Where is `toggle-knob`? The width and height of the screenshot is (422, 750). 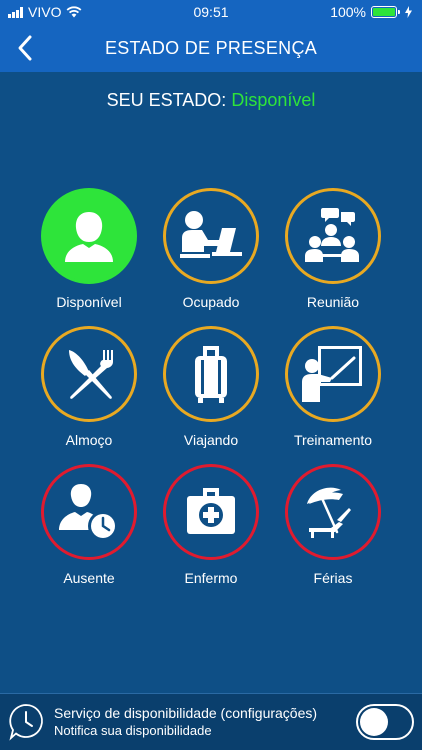 toggle-knob is located at coordinates (374, 722).